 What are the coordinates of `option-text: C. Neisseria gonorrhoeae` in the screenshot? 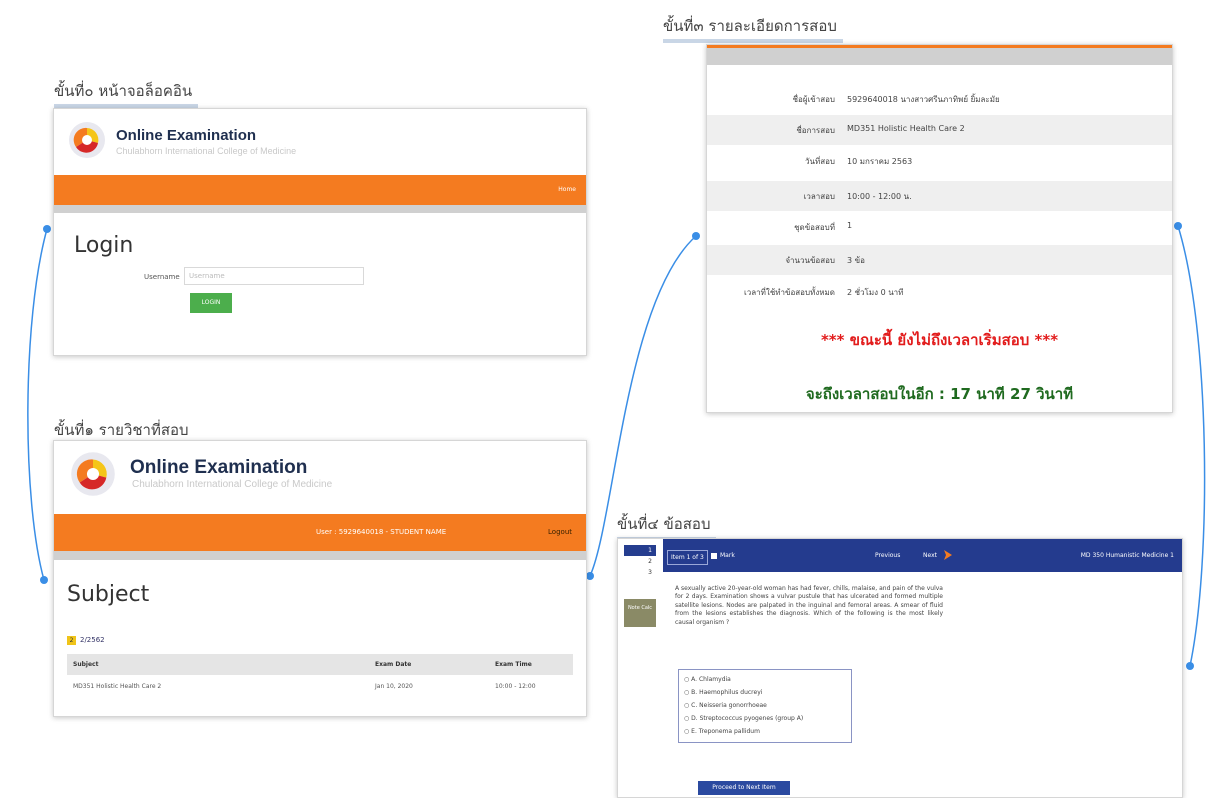 It's located at (729, 705).